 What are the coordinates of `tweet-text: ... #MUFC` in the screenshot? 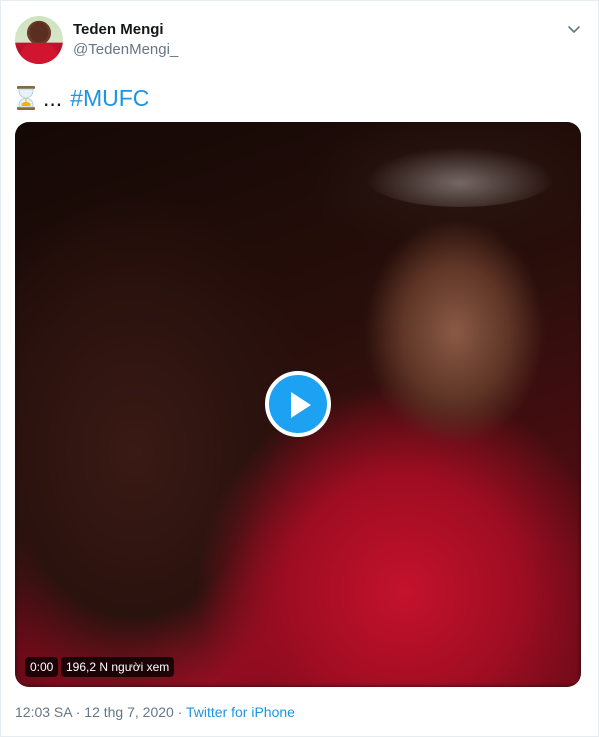 It's located at (82, 98).